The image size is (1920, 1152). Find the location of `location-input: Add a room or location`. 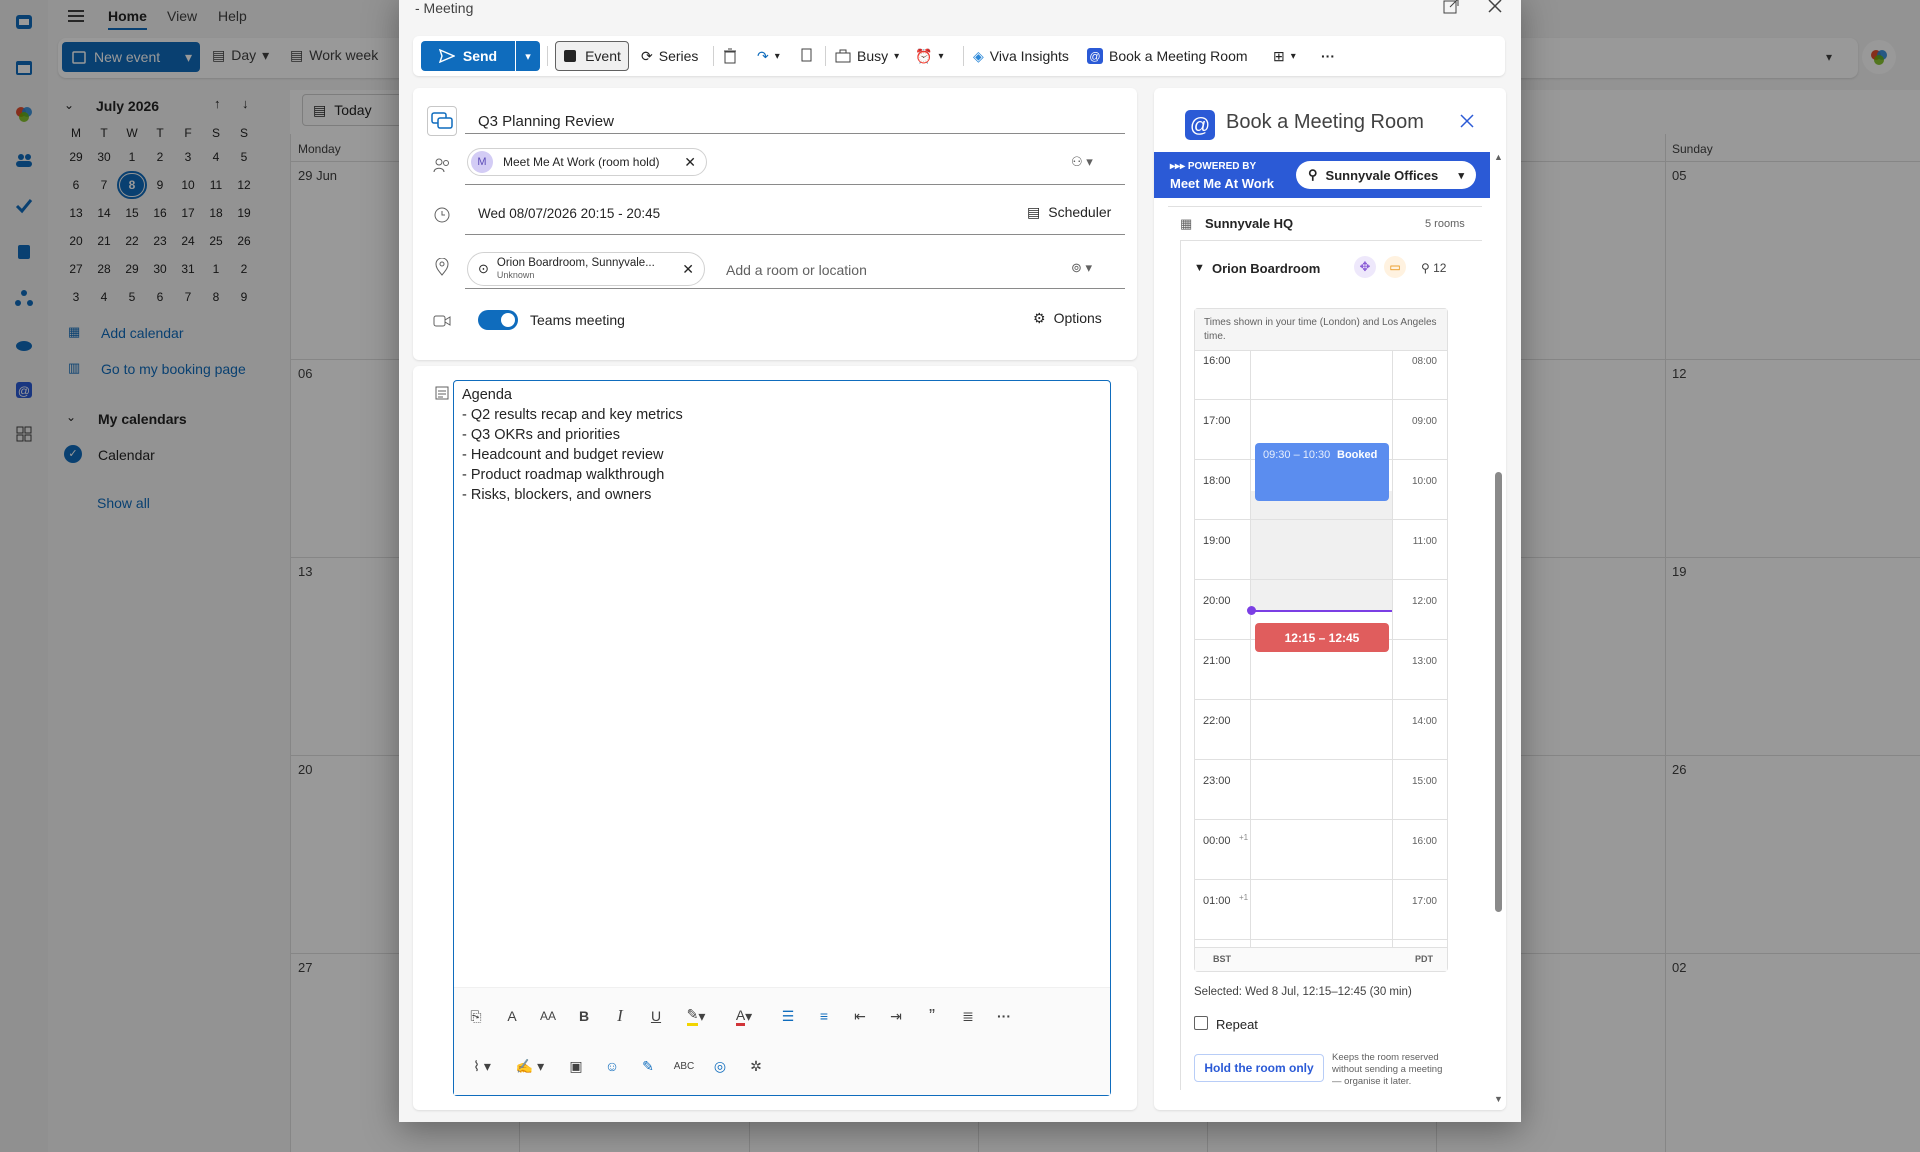

location-input: Add a room or location is located at coordinates (796, 270).